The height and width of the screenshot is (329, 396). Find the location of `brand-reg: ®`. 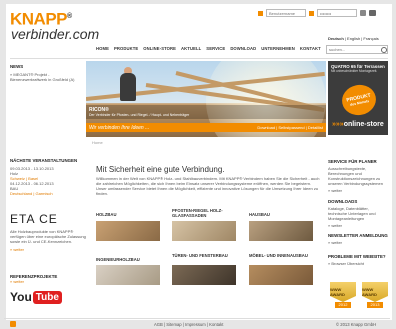

brand-reg: ® is located at coordinates (69, 16).